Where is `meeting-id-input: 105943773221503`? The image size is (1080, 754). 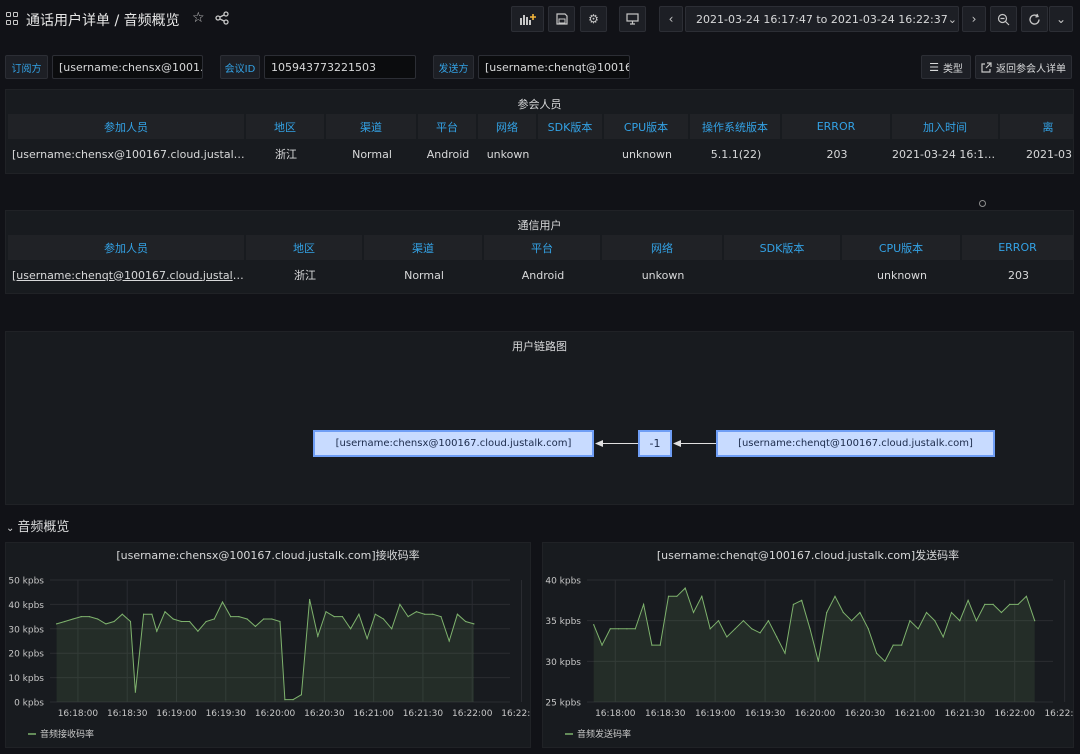
meeting-id-input: 105943773221503 is located at coordinates (340, 67).